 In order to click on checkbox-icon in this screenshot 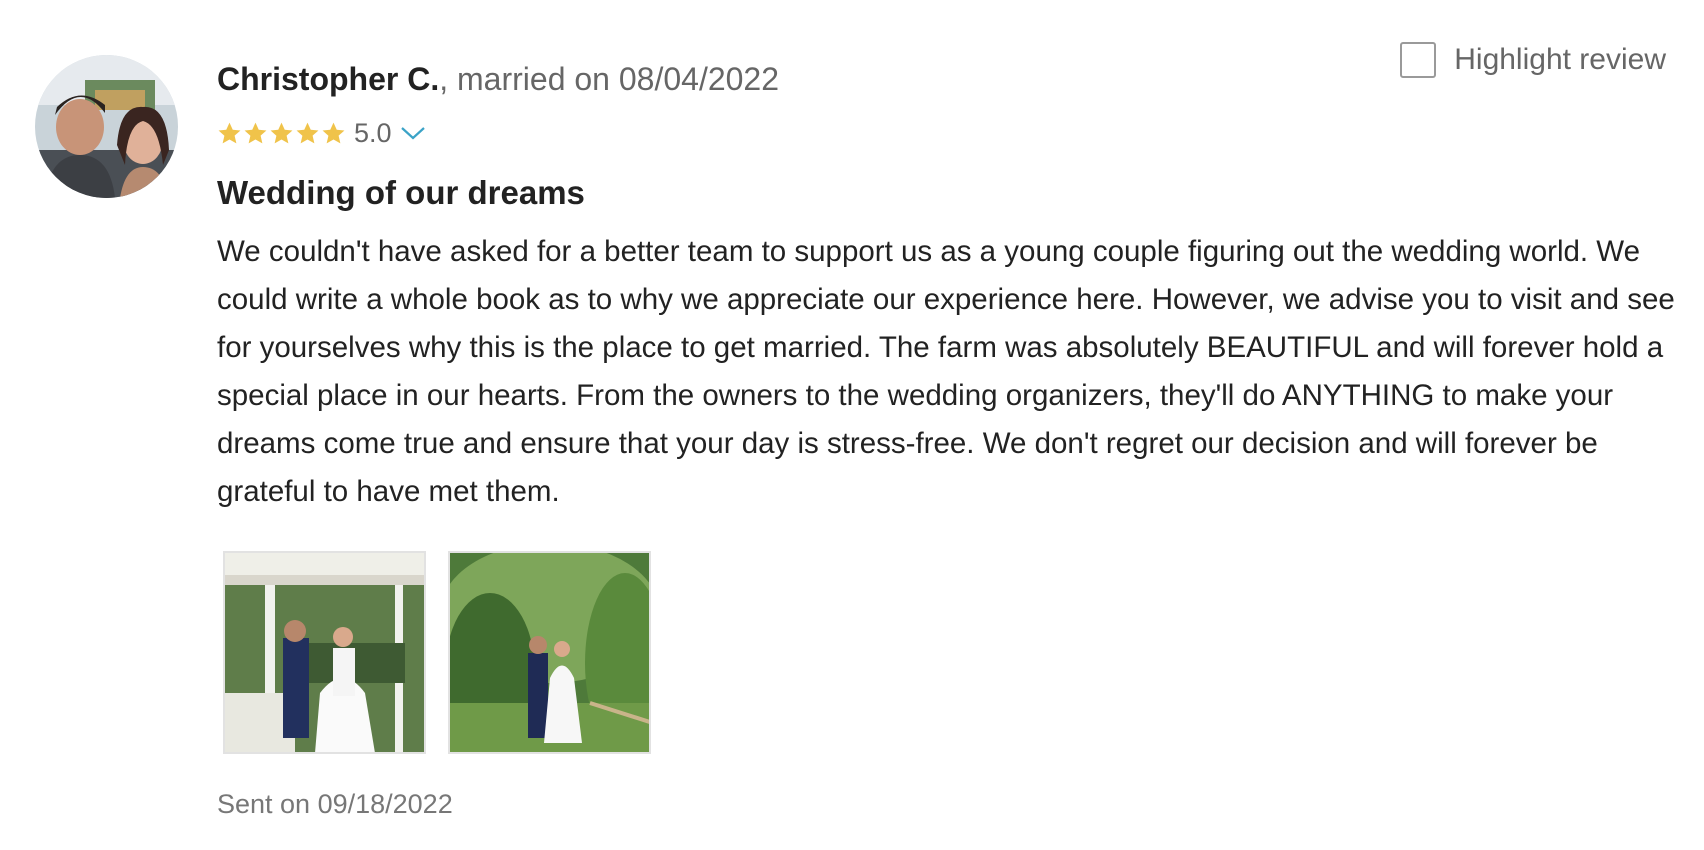, I will do `click(1418, 60)`.